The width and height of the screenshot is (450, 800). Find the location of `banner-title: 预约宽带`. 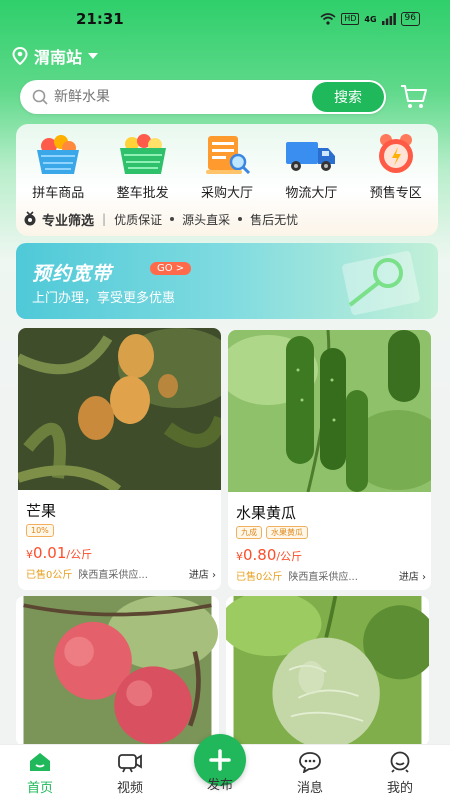

banner-title: 预约宽带 is located at coordinates (72, 274).